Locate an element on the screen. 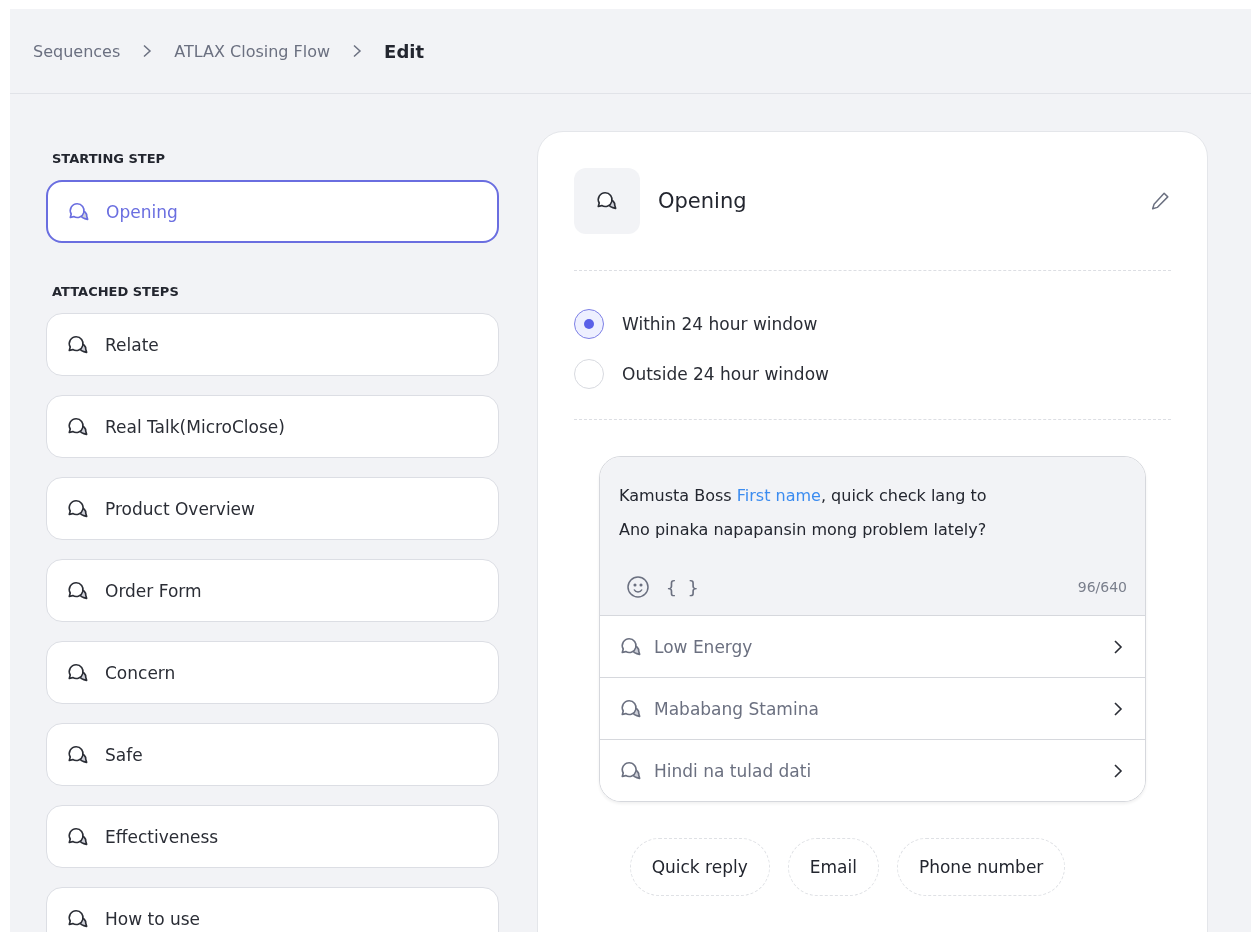 The height and width of the screenshot is (932, 1251). step-item: Effectiveness is located at coordinates (272, 836).